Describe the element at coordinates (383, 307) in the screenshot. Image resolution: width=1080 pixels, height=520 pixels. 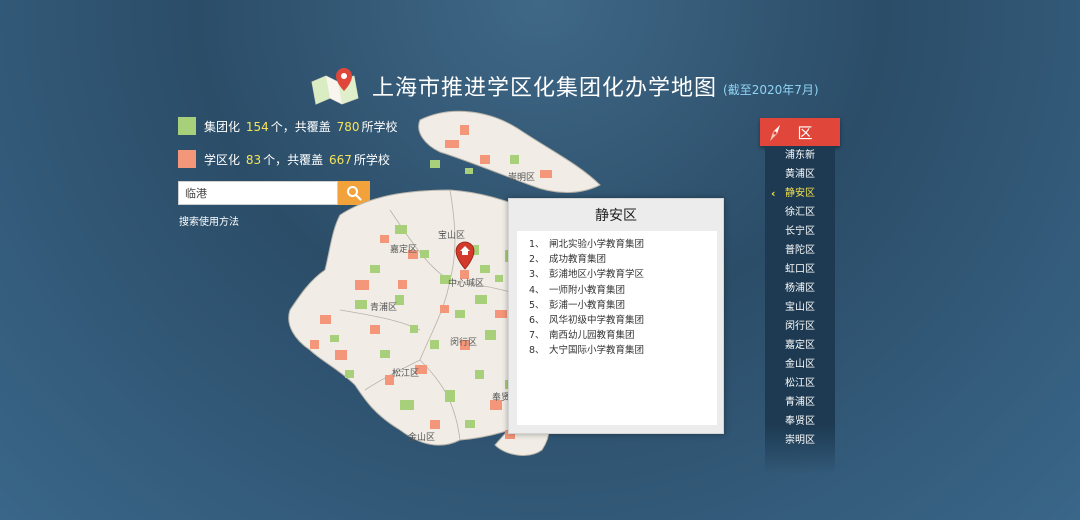
I see `map-label-qingpu: 青浦区` at that location.